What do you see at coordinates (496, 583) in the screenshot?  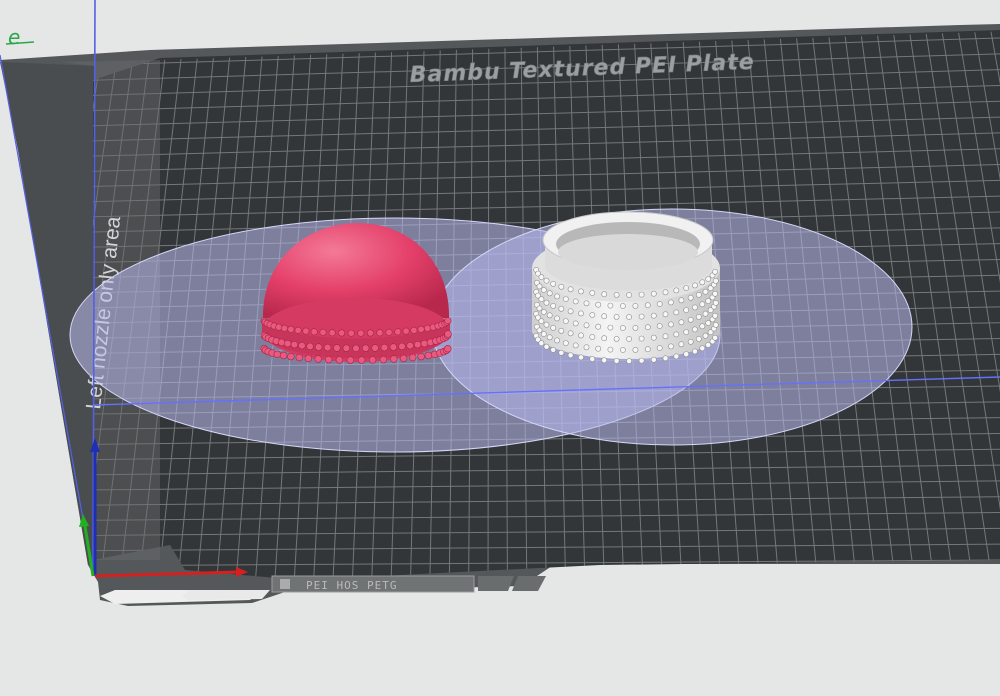 I see `bed-tab-right` at bounding box center [496, 583].